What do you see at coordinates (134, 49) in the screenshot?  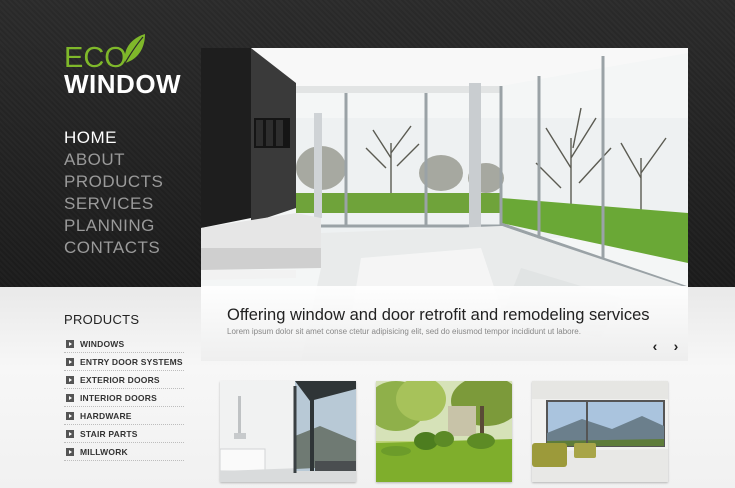 I see `leaf-icon` at bounding box center [134, 49].